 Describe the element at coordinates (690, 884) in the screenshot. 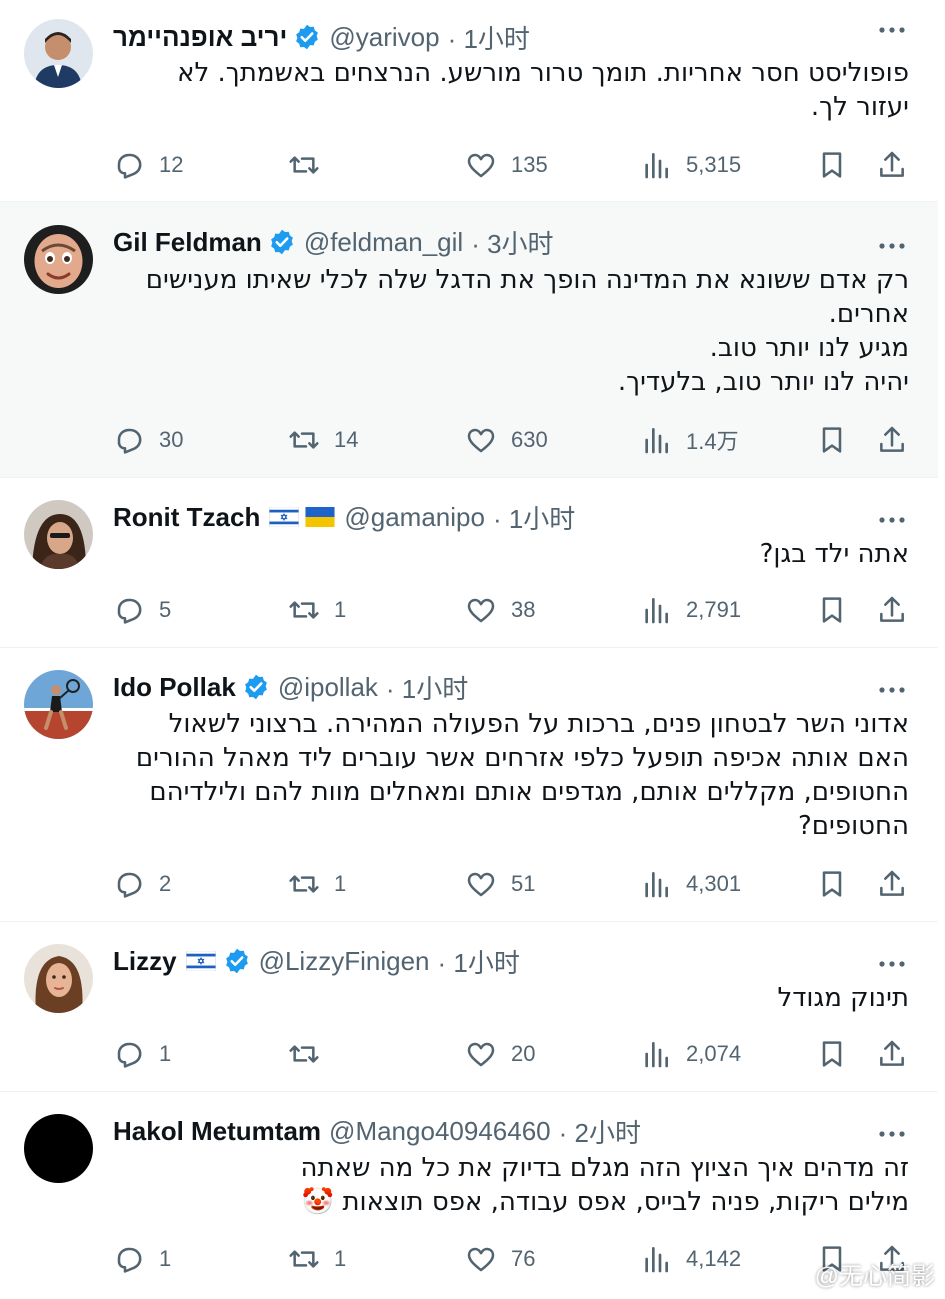

I see `views-button: 4,301` at that location.